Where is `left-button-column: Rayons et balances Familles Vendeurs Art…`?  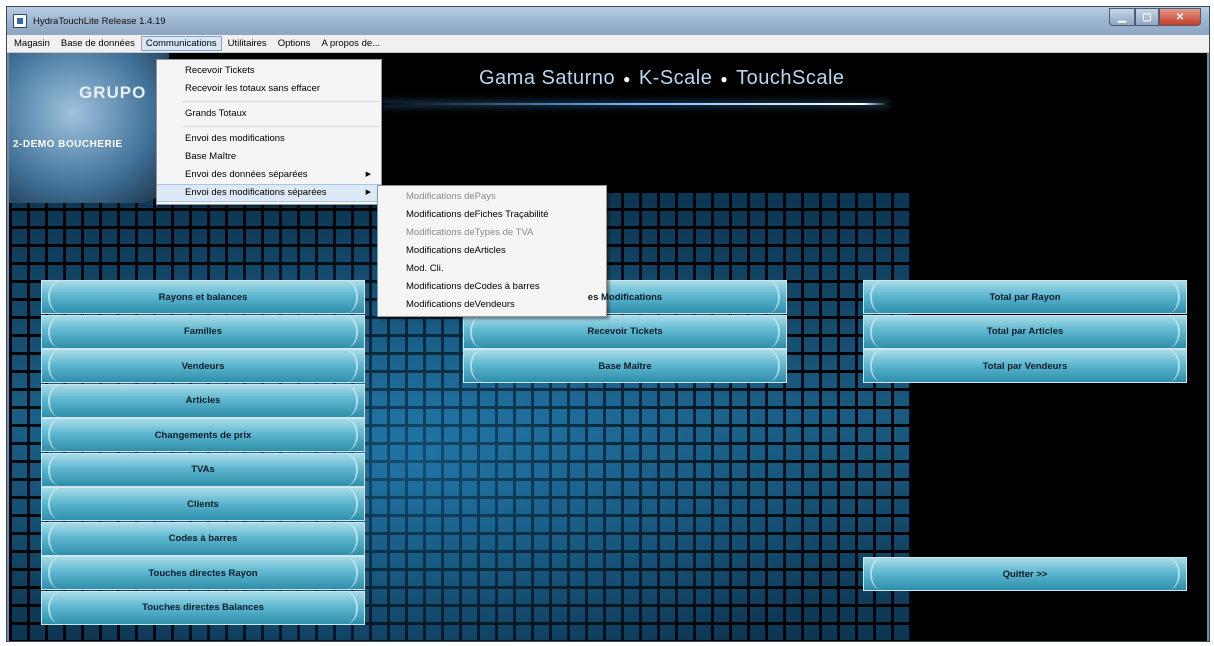 left-button-column: Rayons et balances Familles Vendeurs Art… is located at coordinates (203, 452).